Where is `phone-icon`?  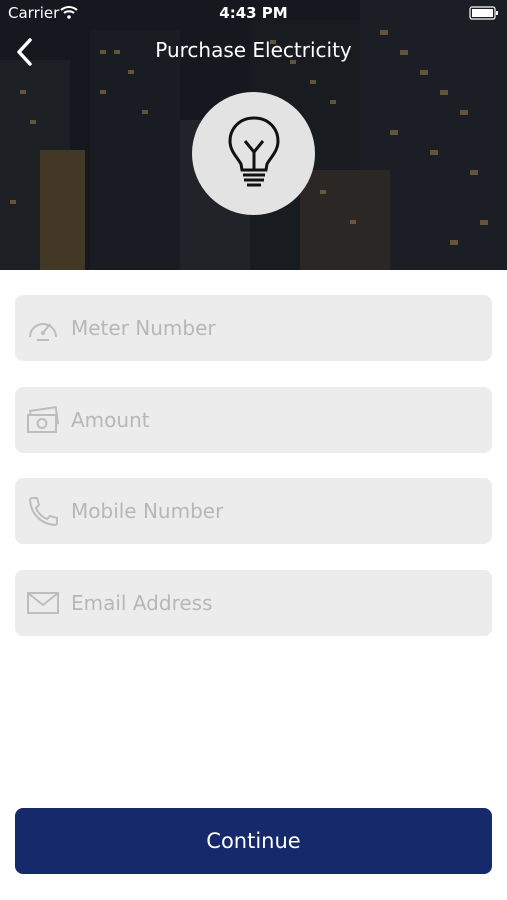
phone-icon is located at coordinates (43, 511).